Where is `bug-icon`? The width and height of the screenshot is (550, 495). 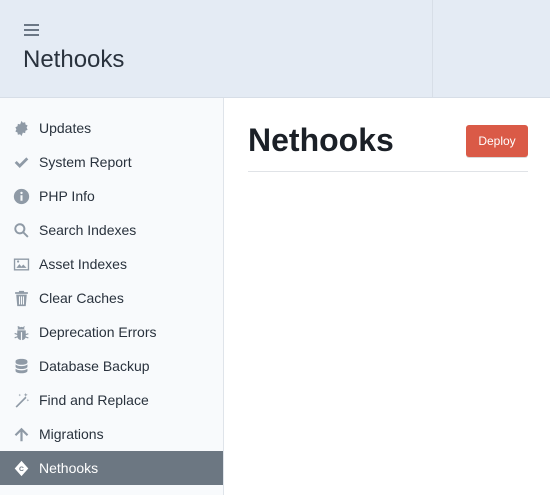 bug-icon is located at coordinates (21, 332).